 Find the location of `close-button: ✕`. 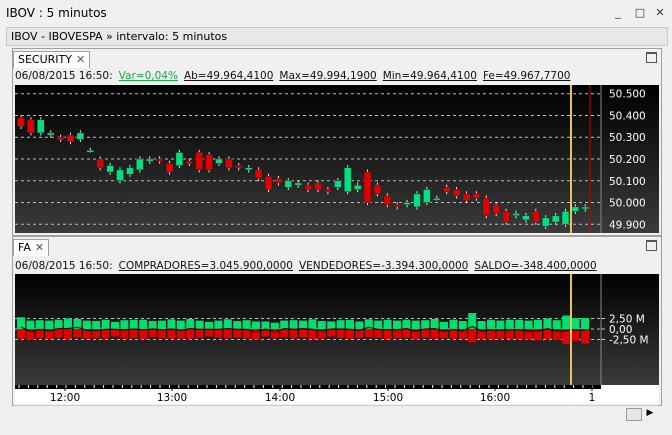

close-button: ✕ is located at coordinates (660, 13).